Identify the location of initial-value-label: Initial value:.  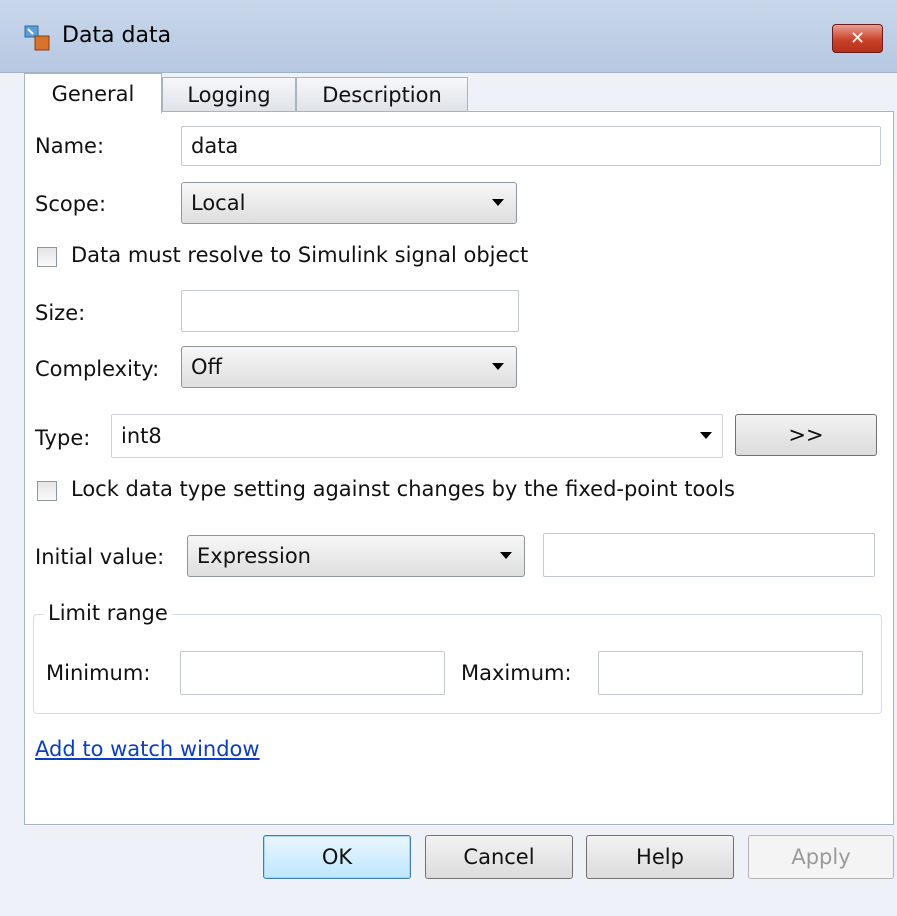
(100, 557).